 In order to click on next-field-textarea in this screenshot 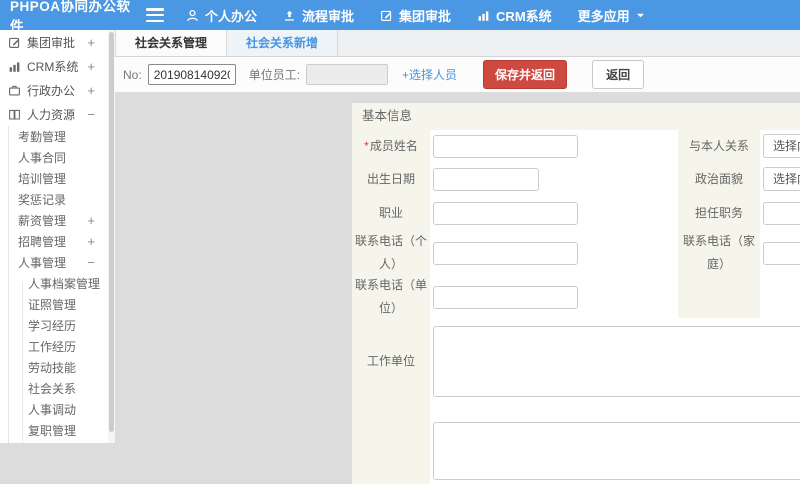, I will do `click(616, 451)`.